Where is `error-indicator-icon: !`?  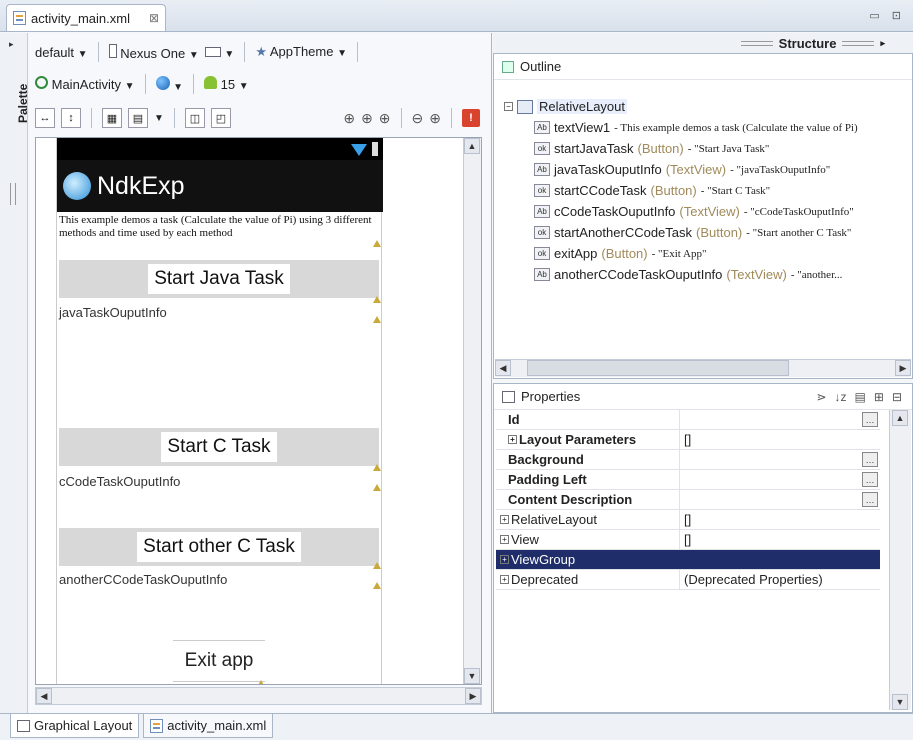
error-indicator-icon: ! is located at coordinates (471, 118).